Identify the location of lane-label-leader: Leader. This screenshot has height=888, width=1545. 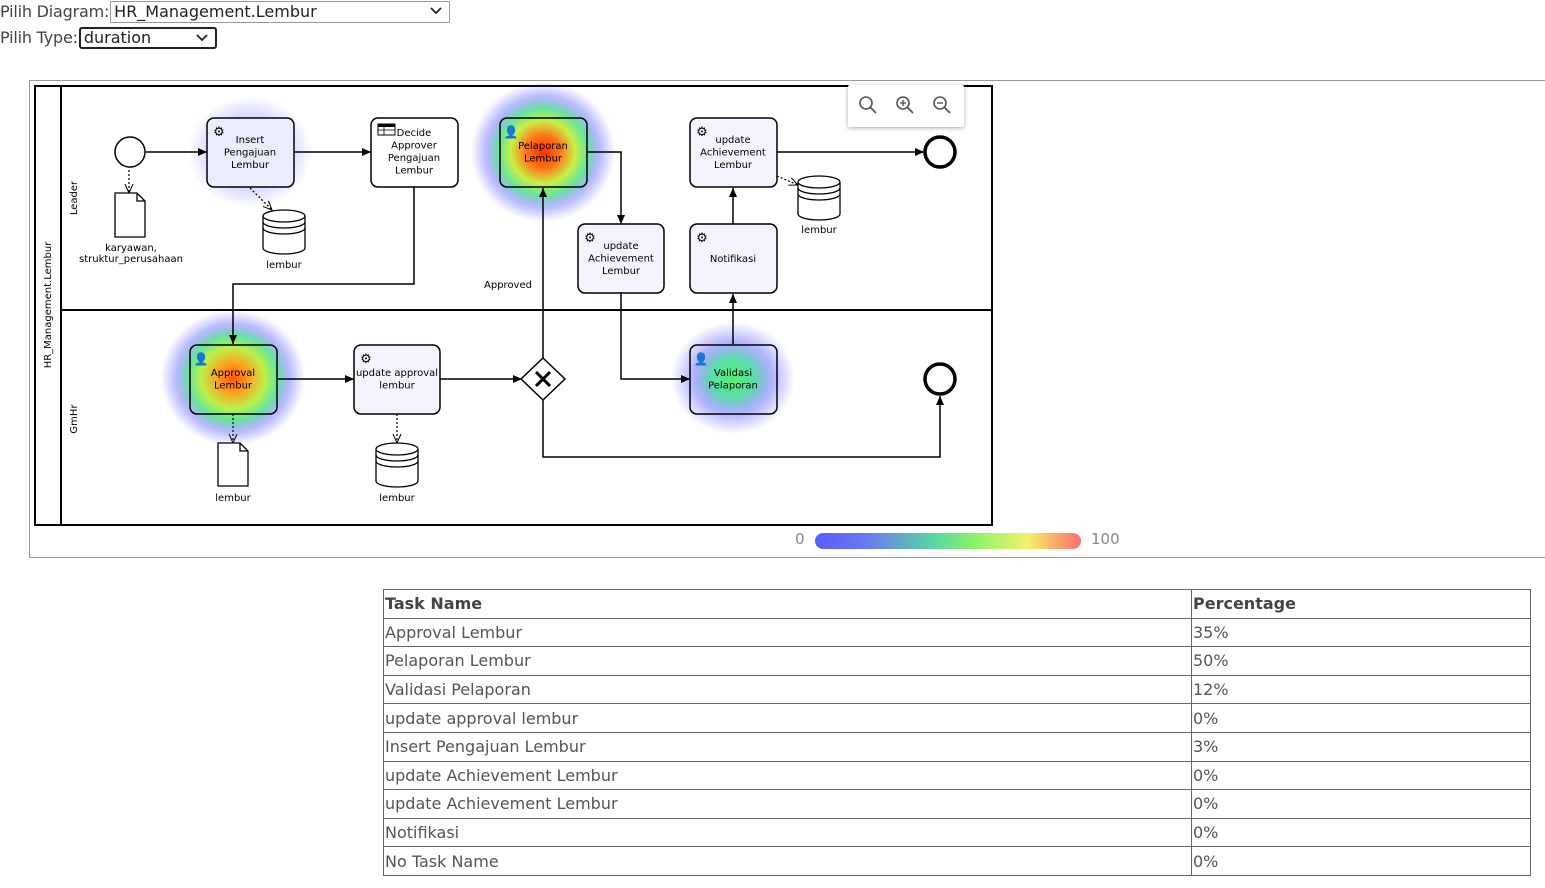
(74, 197).